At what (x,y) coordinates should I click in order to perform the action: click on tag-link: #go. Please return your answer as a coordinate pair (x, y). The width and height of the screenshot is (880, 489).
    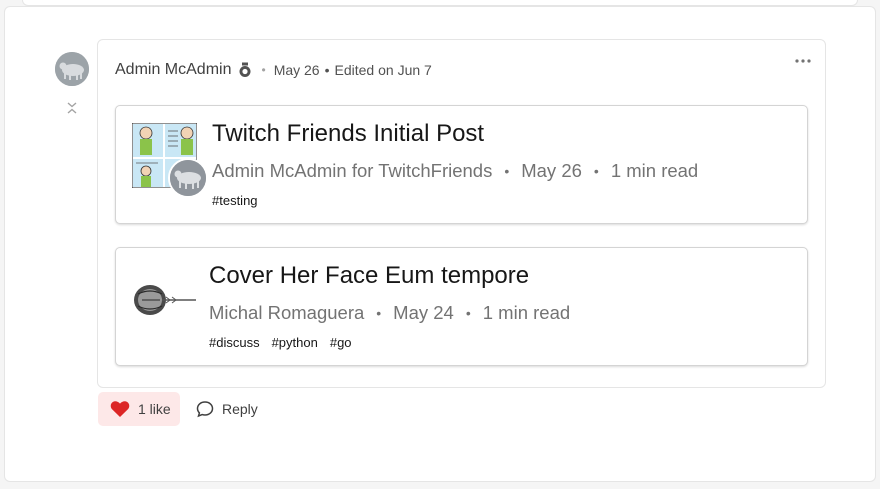
    Looking at the image, I should click on (341, 342).